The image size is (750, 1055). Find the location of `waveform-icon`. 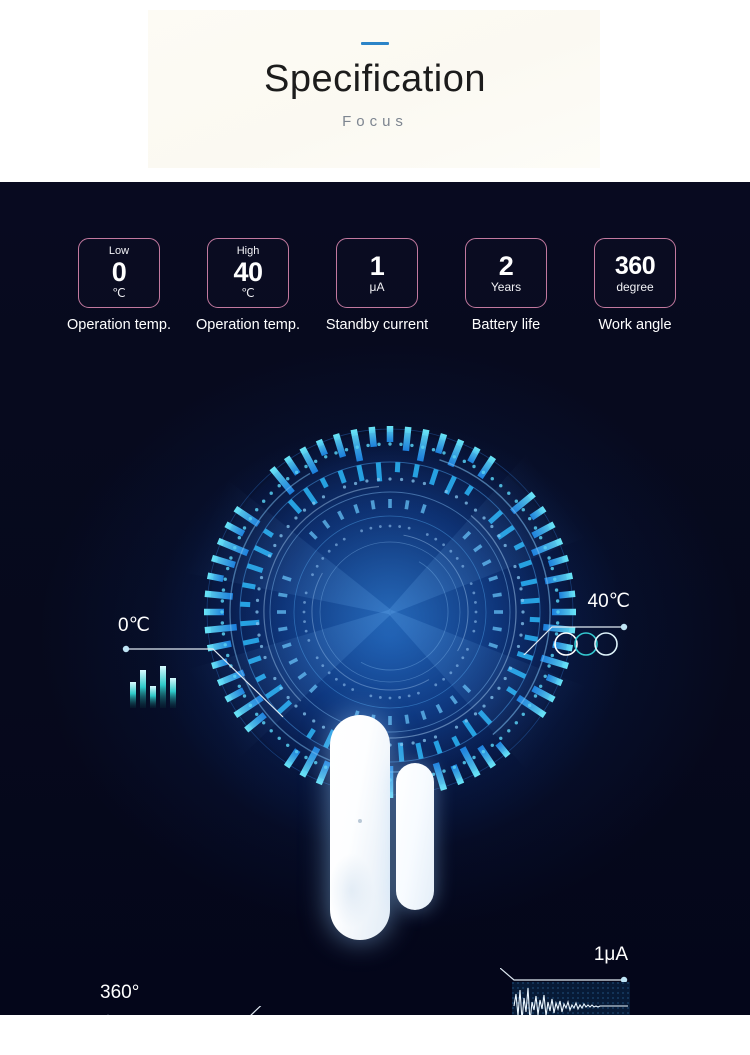

waveform-icon is located at coordinates (571, 998).